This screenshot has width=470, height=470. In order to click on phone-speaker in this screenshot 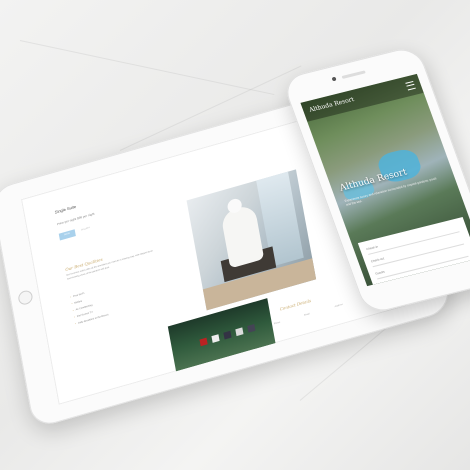, I will do `click(353, 74)`.